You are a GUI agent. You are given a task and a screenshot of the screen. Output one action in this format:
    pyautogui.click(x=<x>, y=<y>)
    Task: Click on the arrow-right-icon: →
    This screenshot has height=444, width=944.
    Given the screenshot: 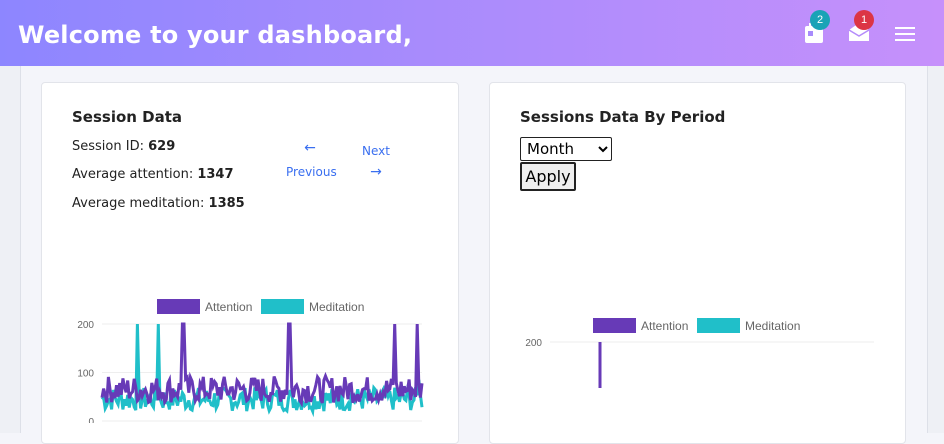 What is the action you would take?
    pyautogui.click(x=376, y=172)
    